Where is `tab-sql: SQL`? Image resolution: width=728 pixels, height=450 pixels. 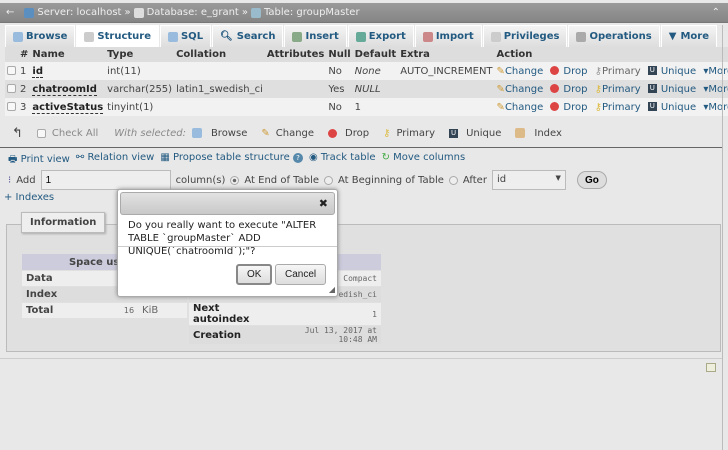
tab-sql: SQL is located at coordinates (185, 36).